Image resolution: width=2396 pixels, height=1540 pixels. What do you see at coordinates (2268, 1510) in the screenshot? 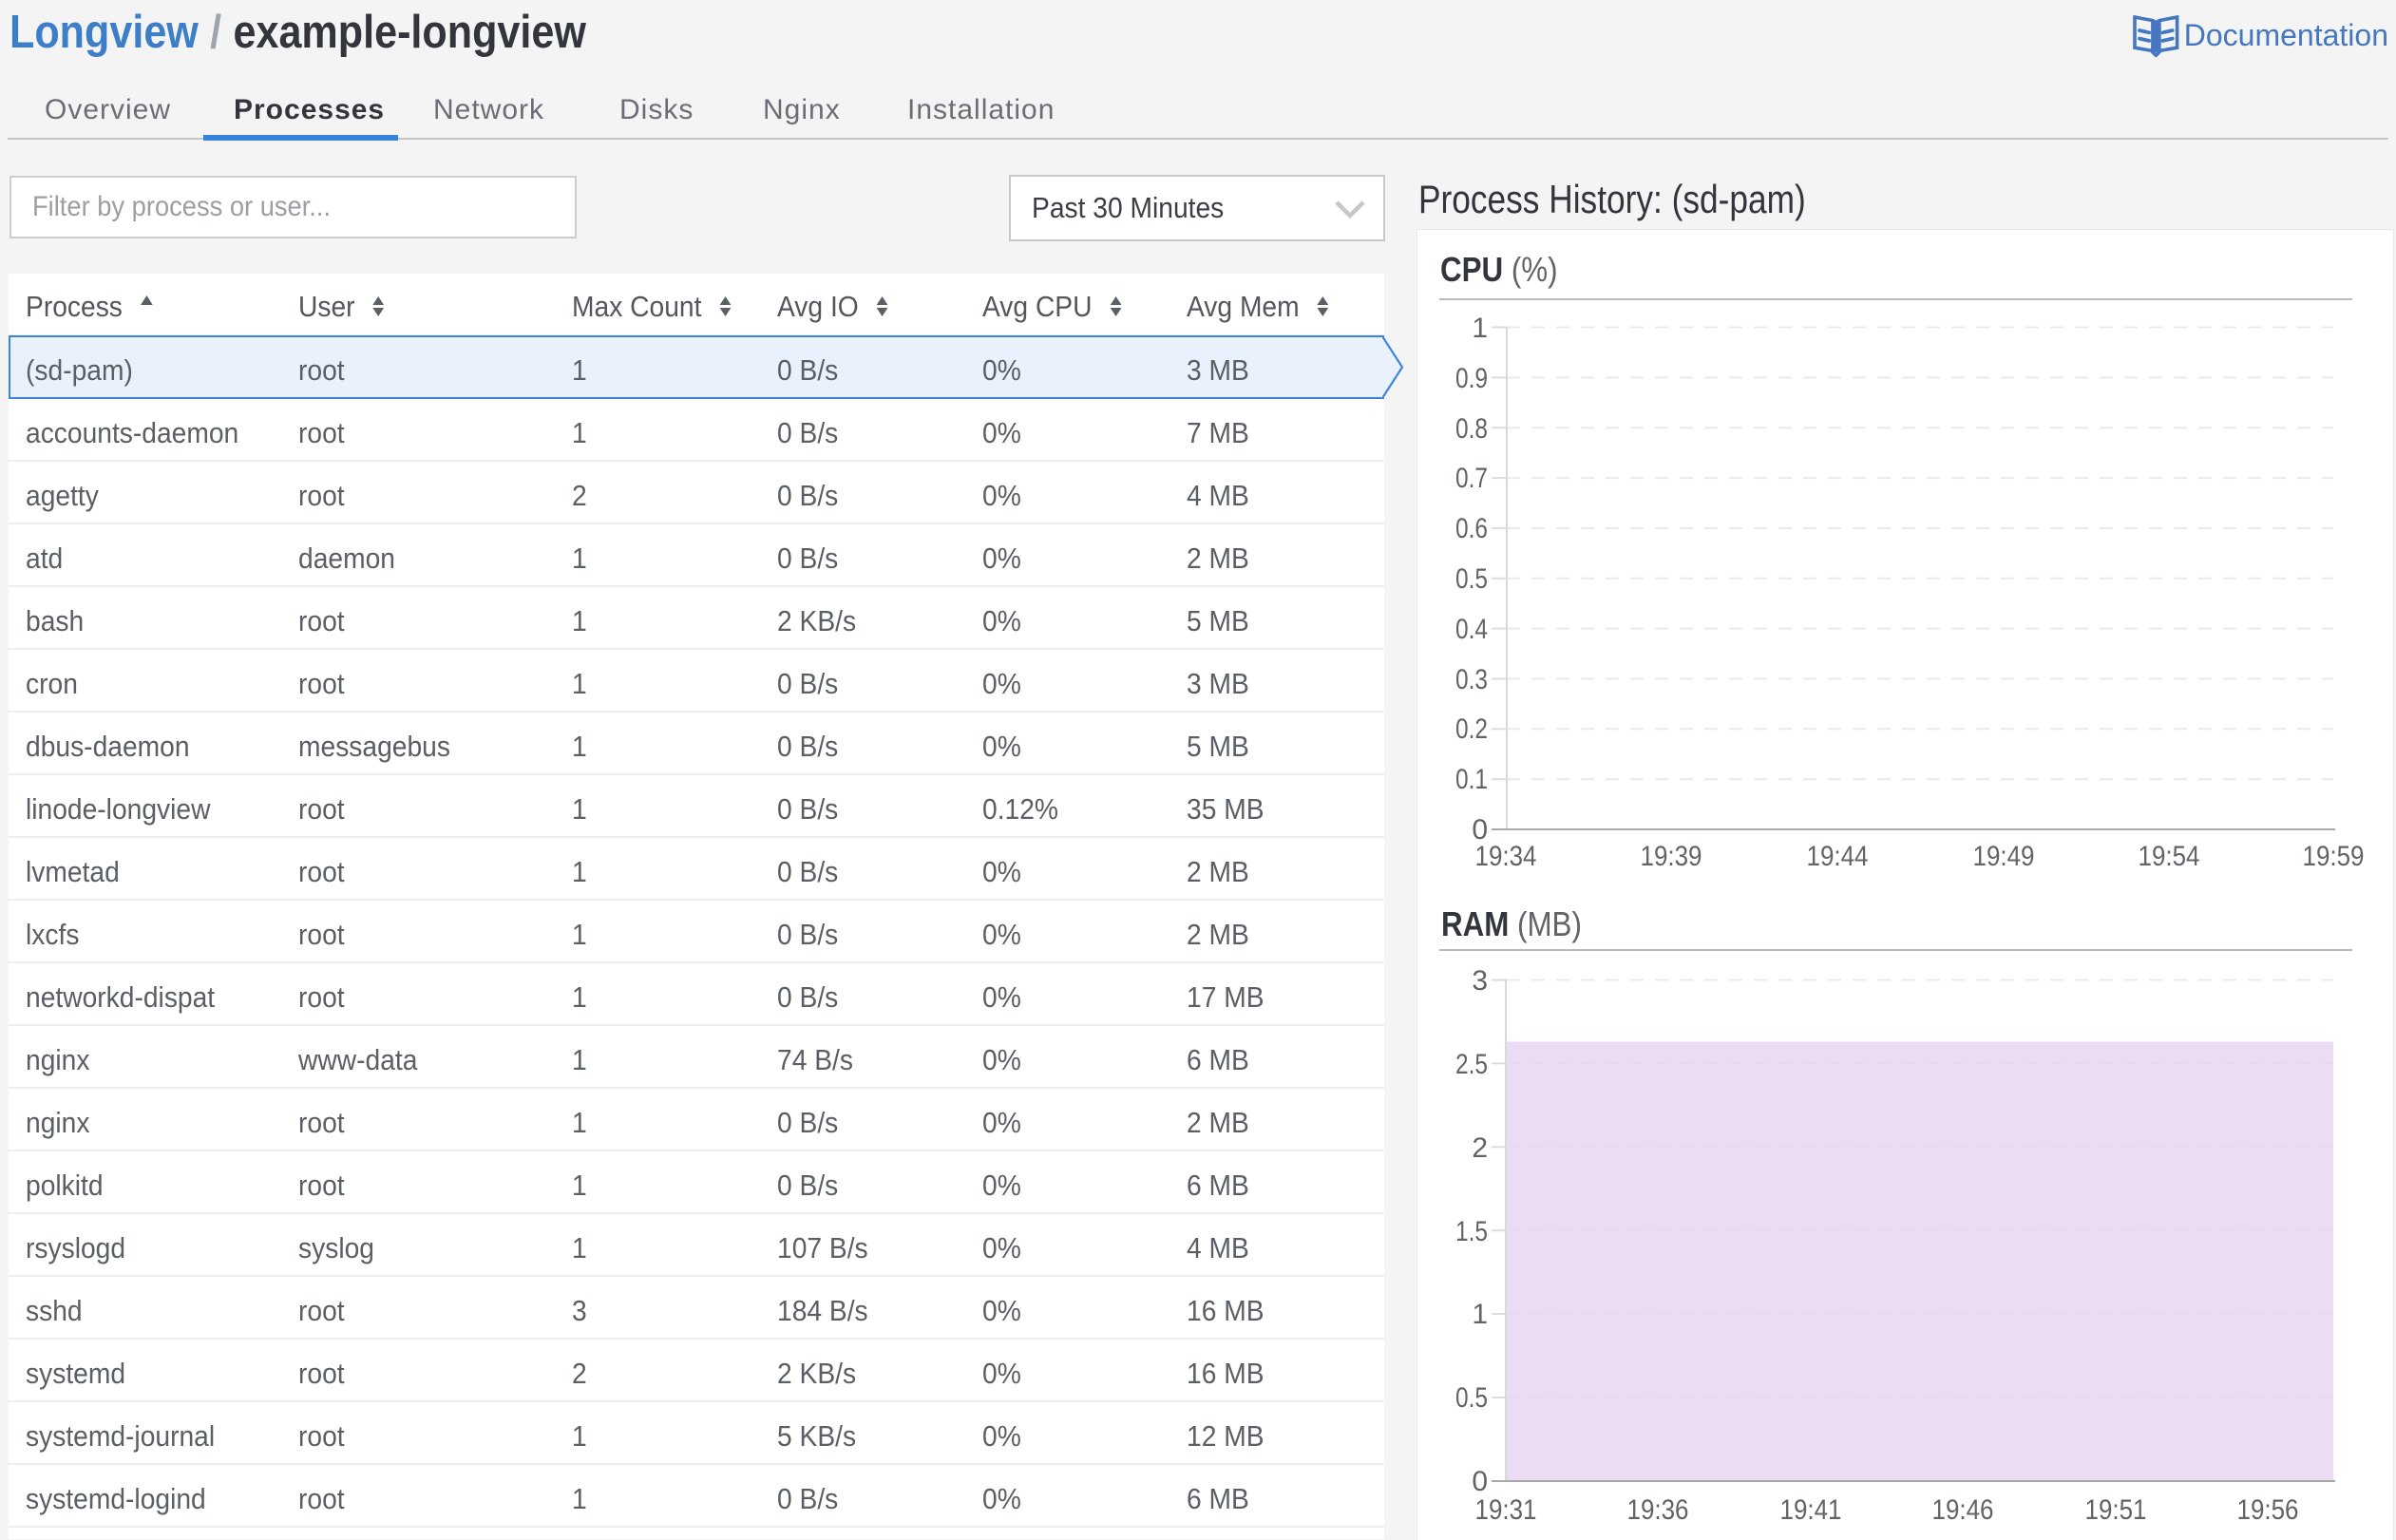
I see `svg-text: 19:56` at bounding box center [2268, 1510].